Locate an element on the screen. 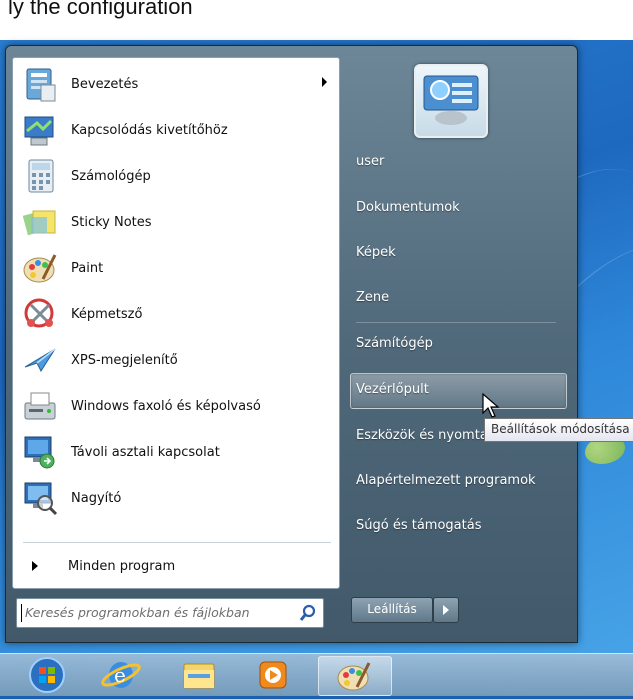  tooltip: Beállítások módosítása is located at coordinates (558, 430).